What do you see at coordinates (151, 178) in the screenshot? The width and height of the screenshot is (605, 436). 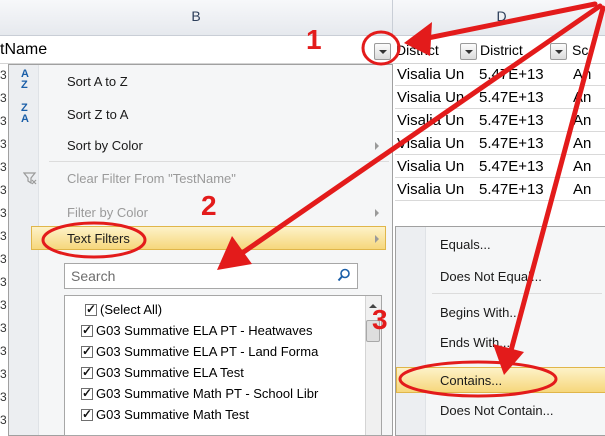 I see `clear-filter-item: Clear Filter From "TestName"` at bounding box center [151, 178].